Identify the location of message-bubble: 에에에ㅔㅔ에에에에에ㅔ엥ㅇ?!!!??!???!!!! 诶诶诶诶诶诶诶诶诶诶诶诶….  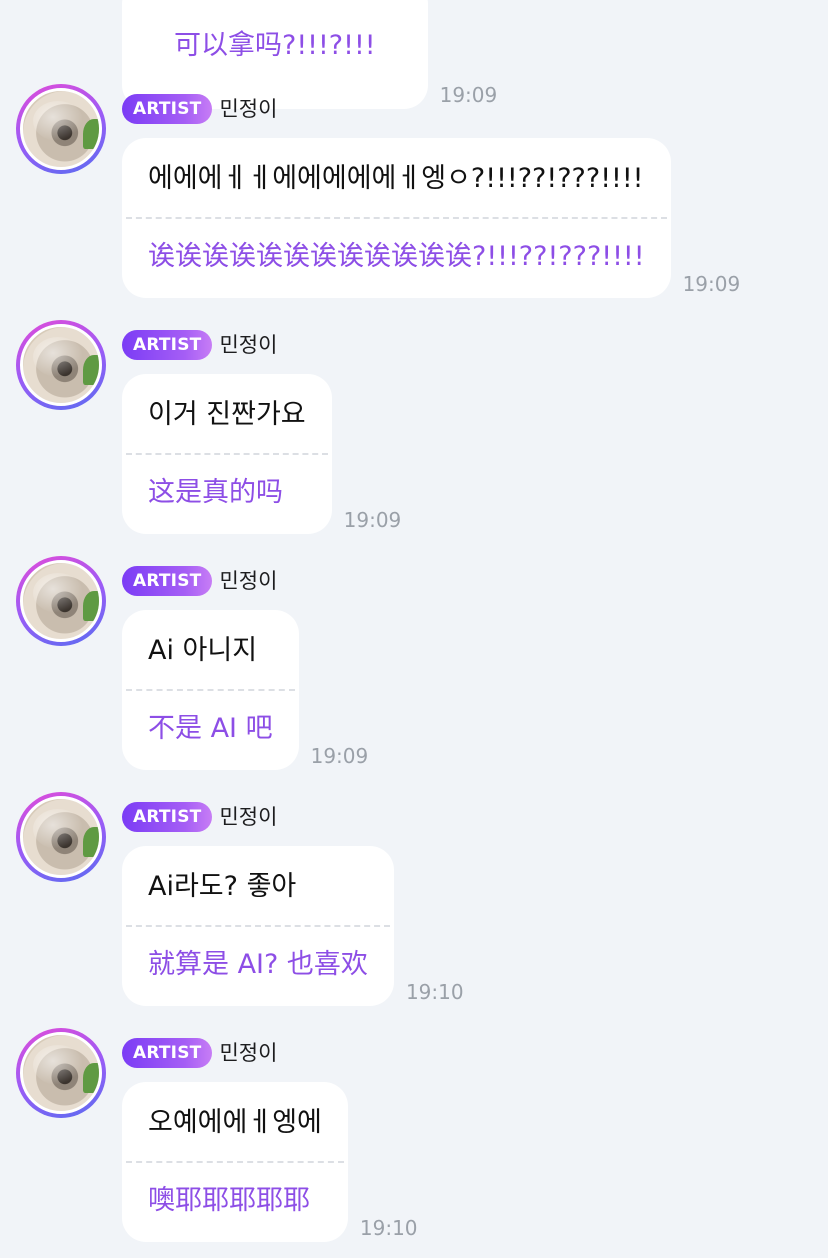
(396, 218).